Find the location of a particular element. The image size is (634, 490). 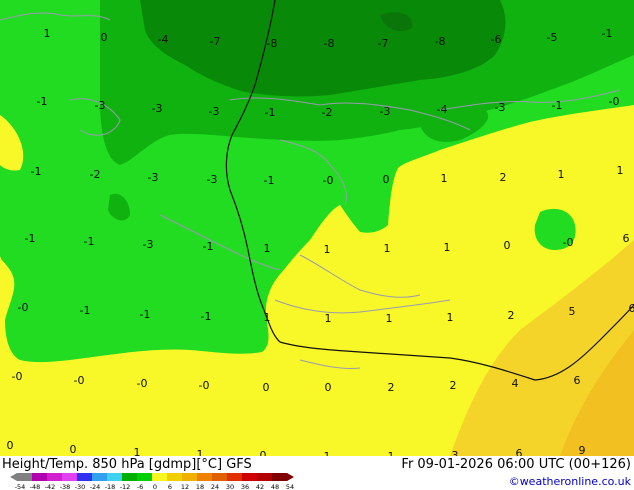

color-scale-tick: 6 is located at coordinates (170, 486).